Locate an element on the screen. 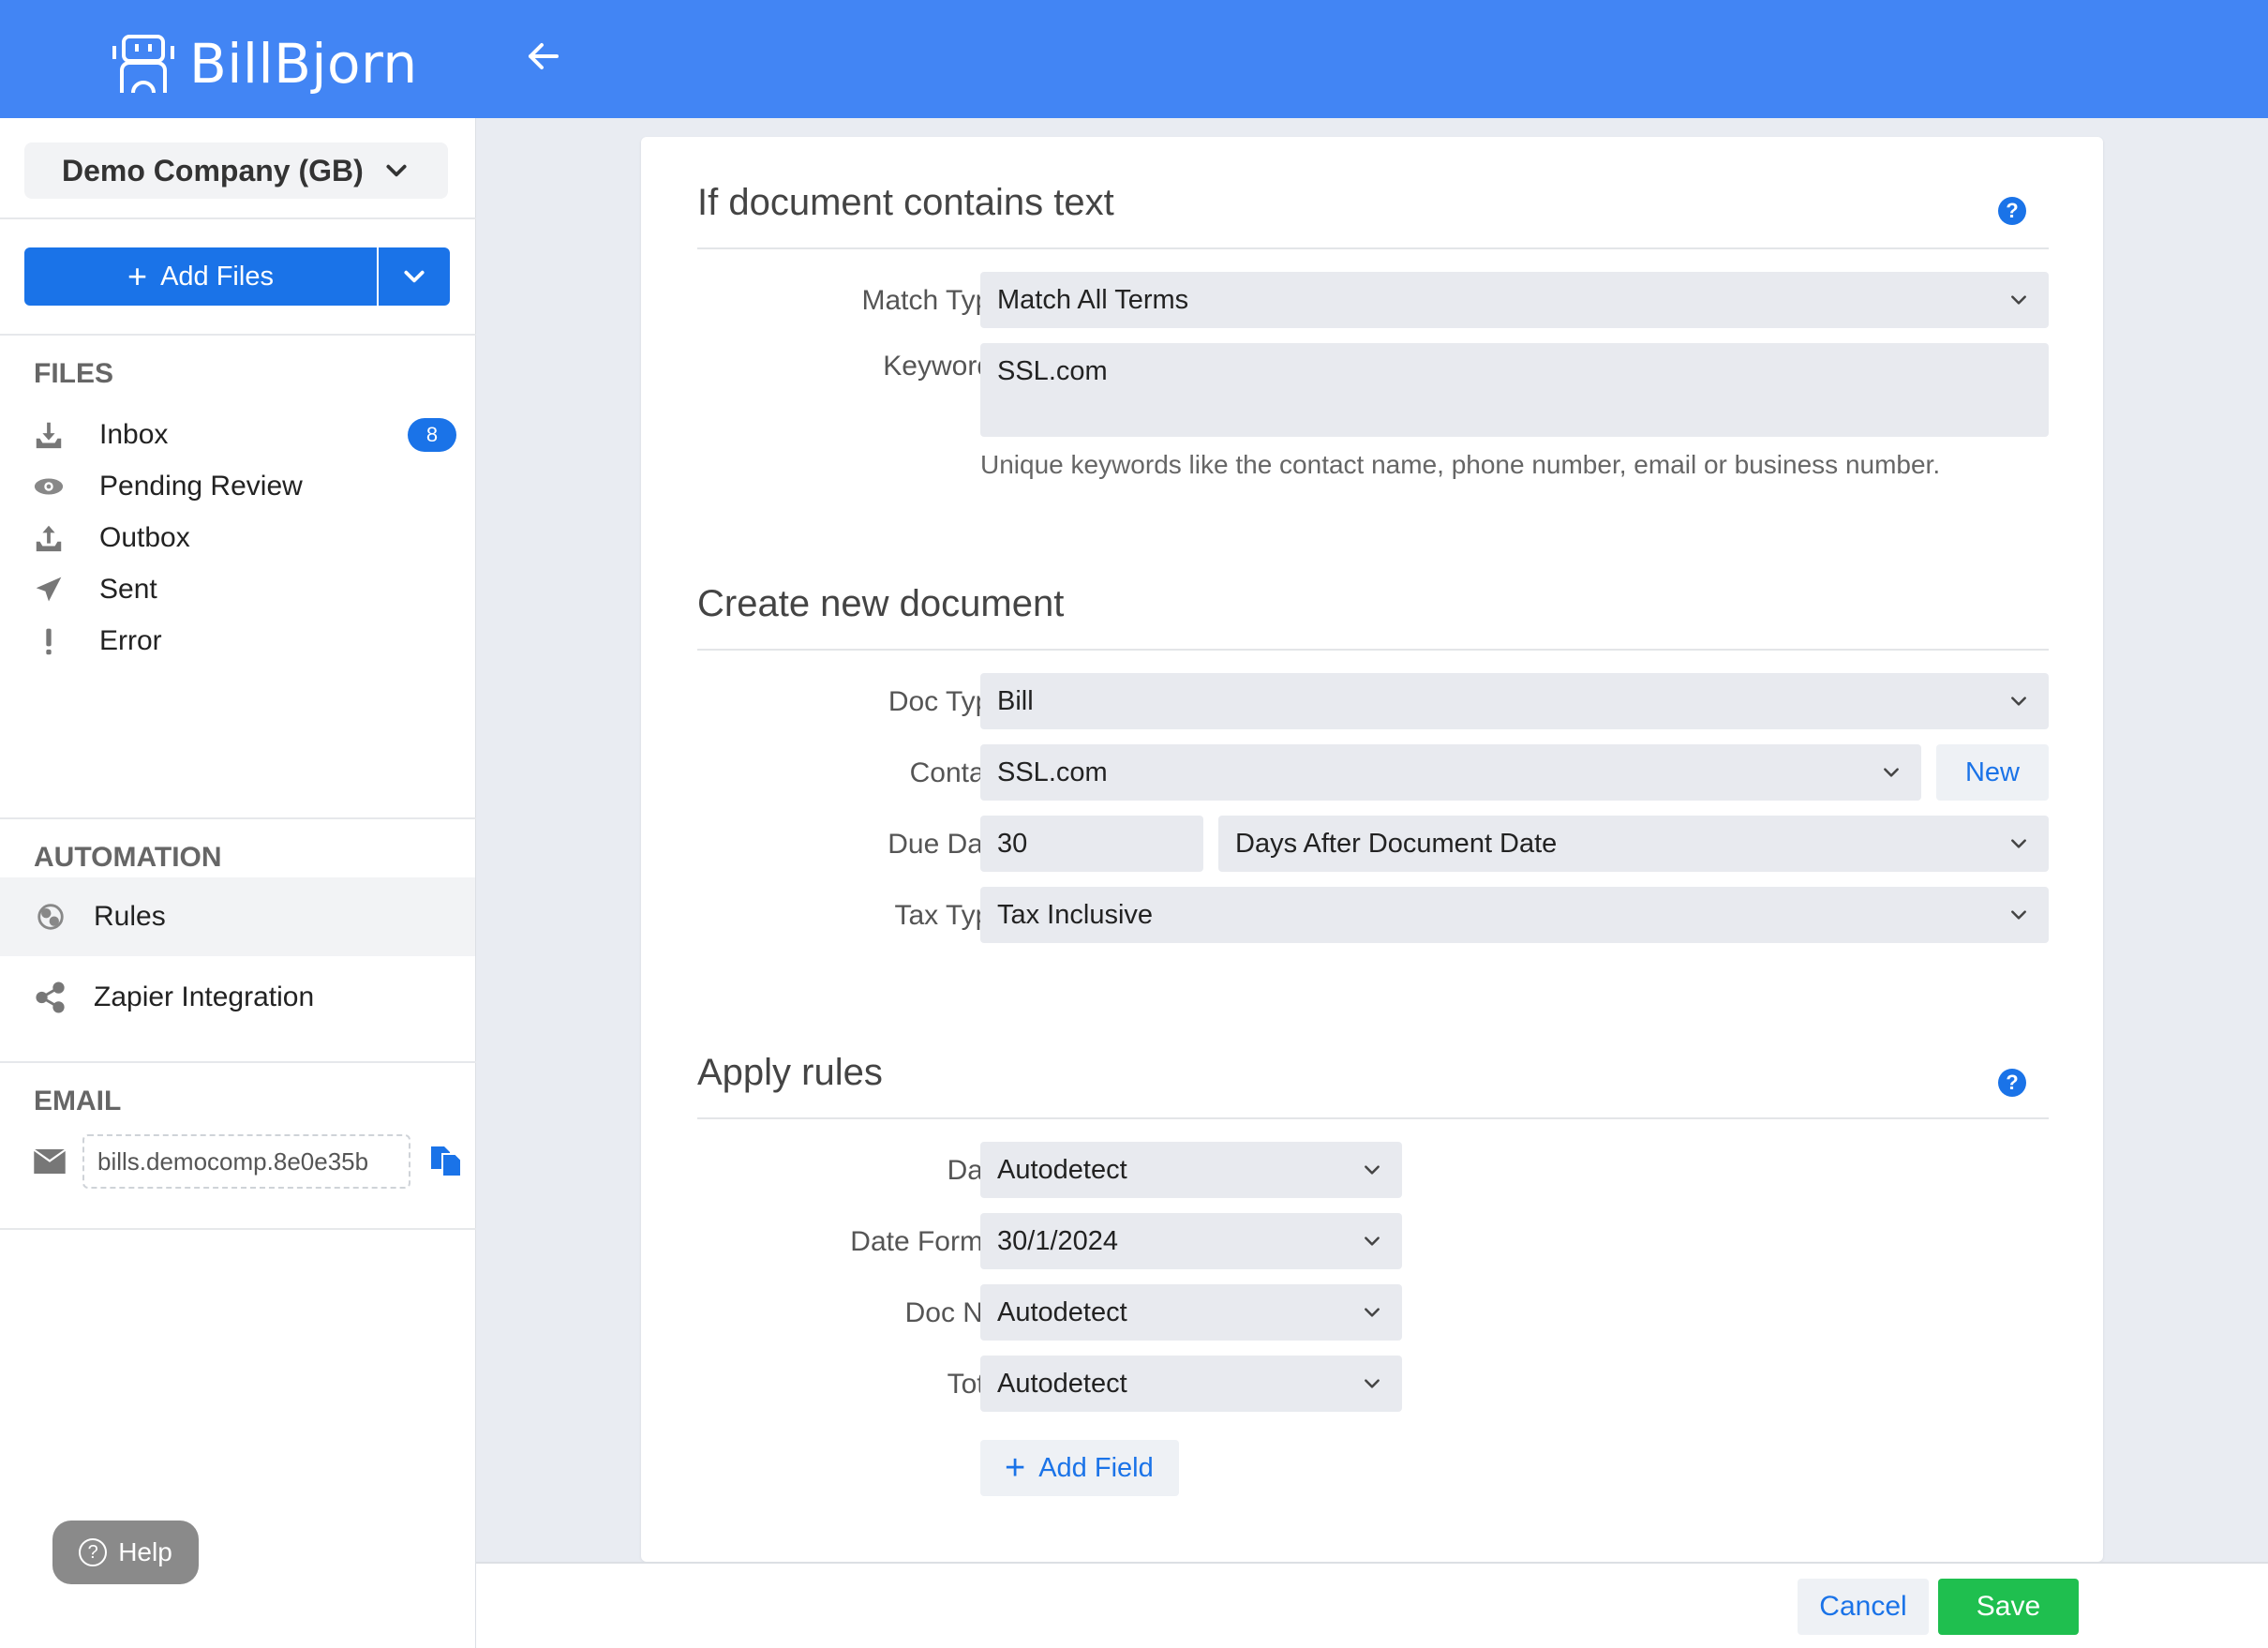  email-address-field: bills.democomp.8e0e35b is located at coordinates (246, 1162).